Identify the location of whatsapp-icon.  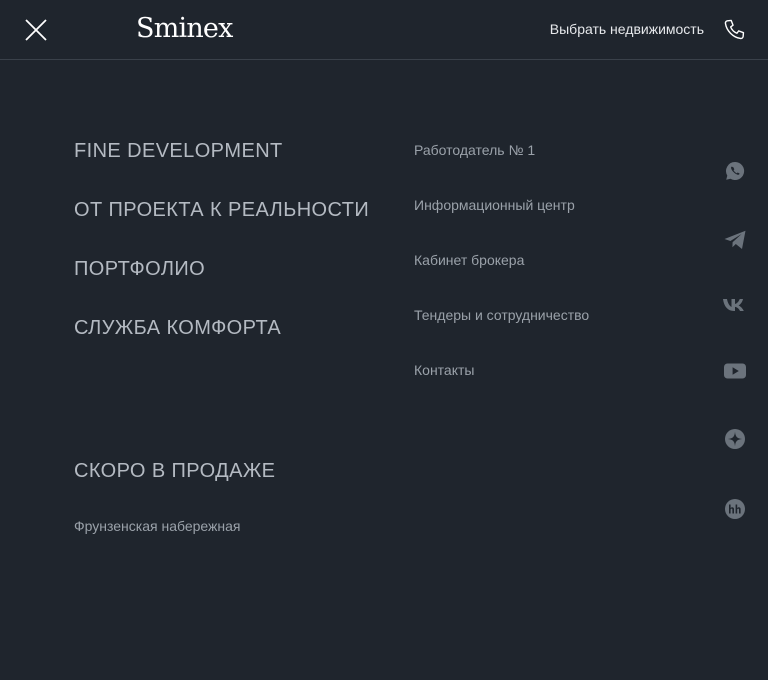
(735, 171).